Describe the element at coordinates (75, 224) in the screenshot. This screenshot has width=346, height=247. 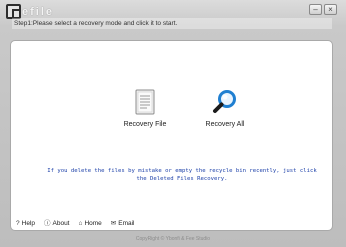
I see `footer-links: ? Help ⓘ About ⌂ Home ✉ Email` at that location.